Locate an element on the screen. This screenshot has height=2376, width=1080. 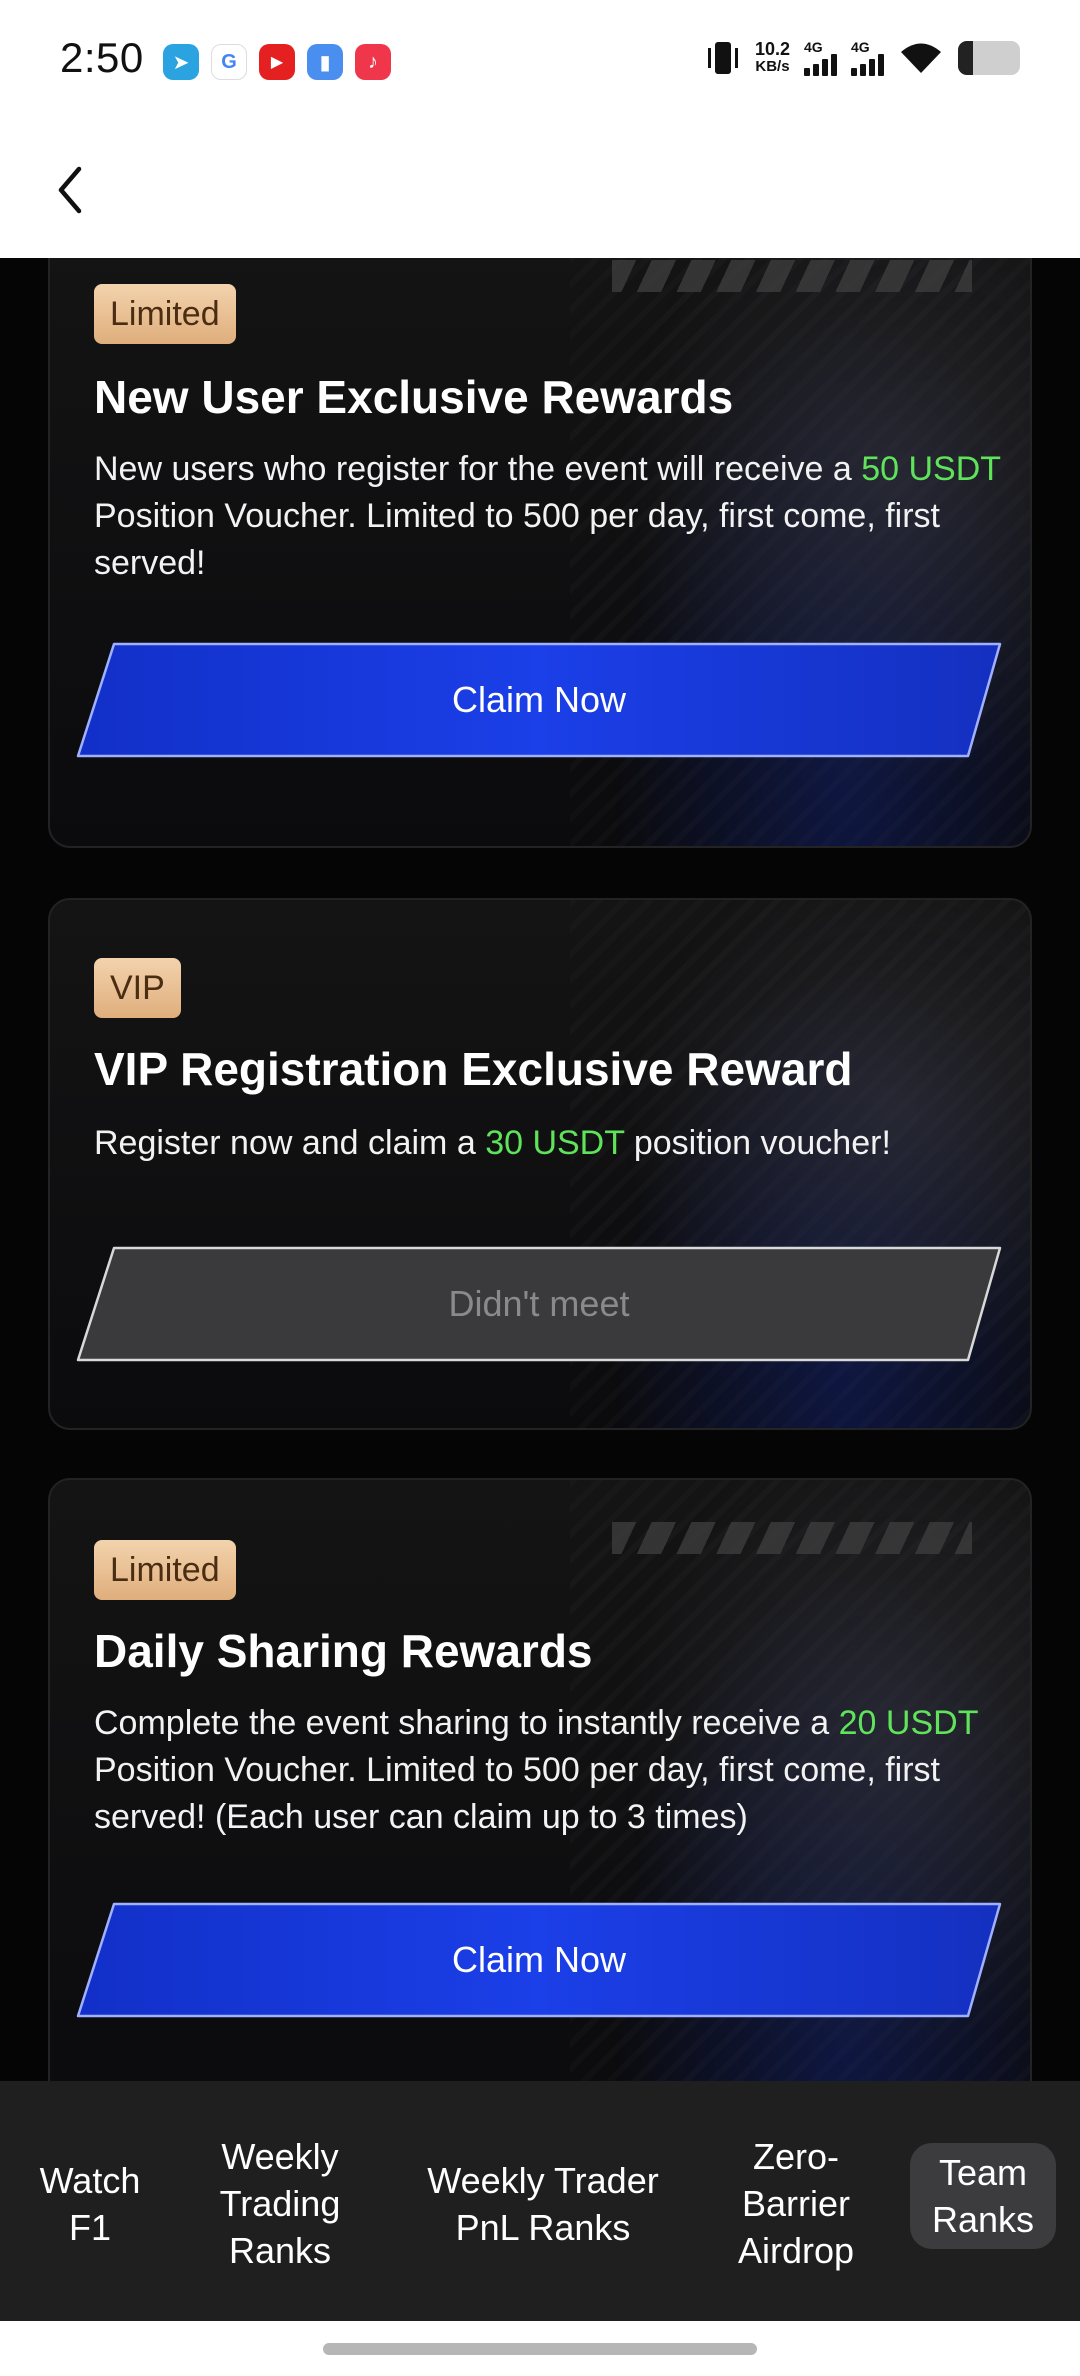
system-nav-area is located at coordinates (540, 2348).